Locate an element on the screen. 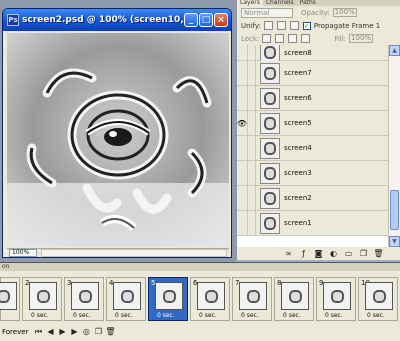 Image resolution: width=400 pixels, height=341 pixels. unify-row: Unify: ✓ Propagate Frame 1 is located at coordinates (318, 25).